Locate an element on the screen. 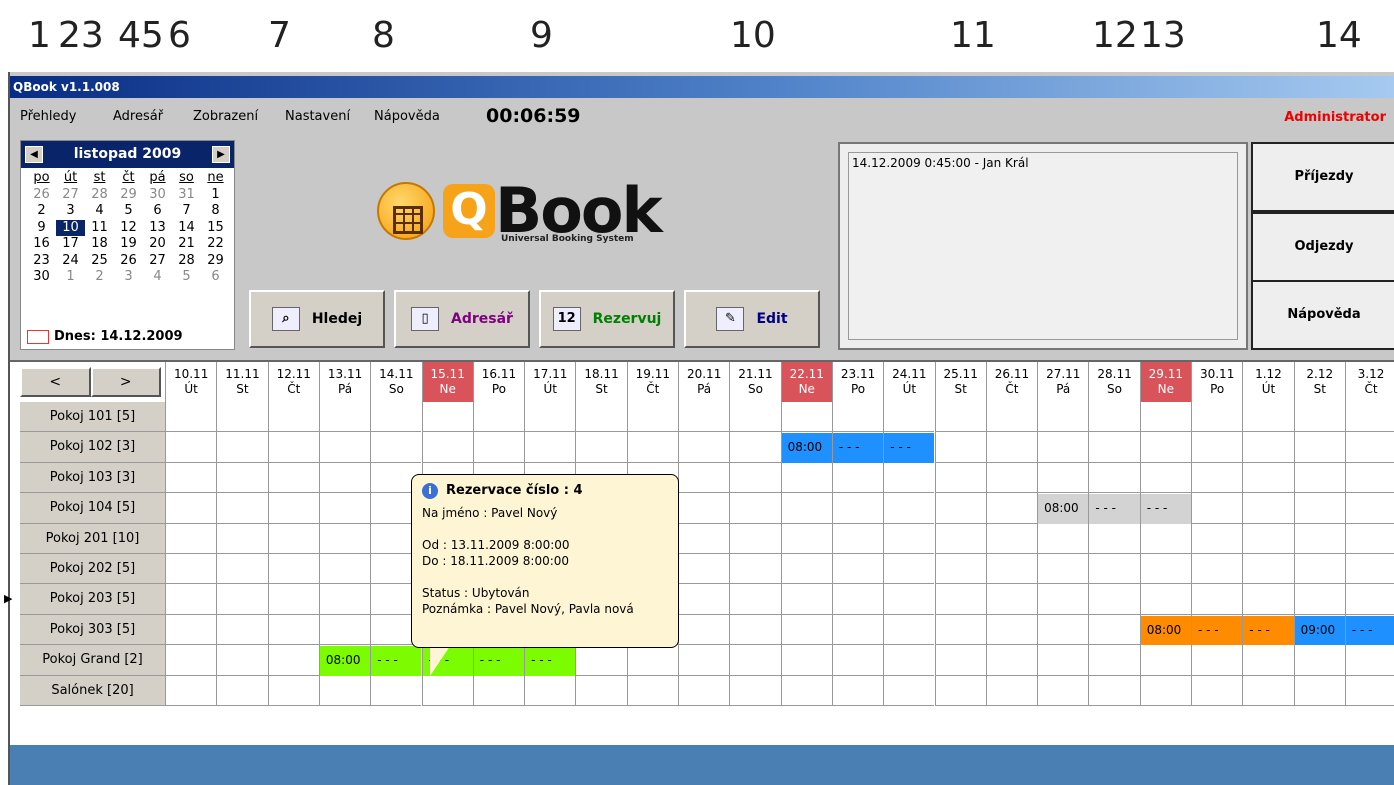 The height and width of the screenshot is (785, 1394). day-header: 15.11 Ne is located at coordinates (447, 382).